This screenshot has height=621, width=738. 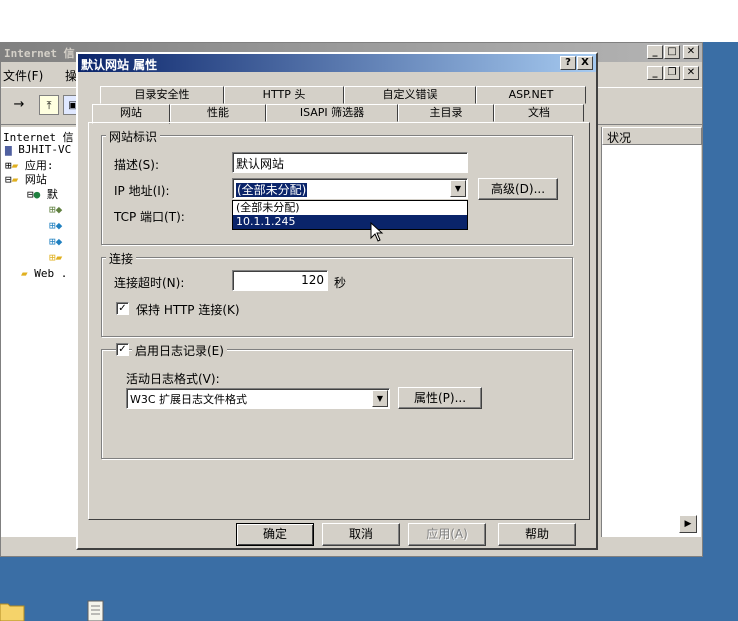 What do you see at coordinates (272, 190) in the screenshot?
I see `ip-address-value: (全部未分配)` at bounding box center [272, 190].